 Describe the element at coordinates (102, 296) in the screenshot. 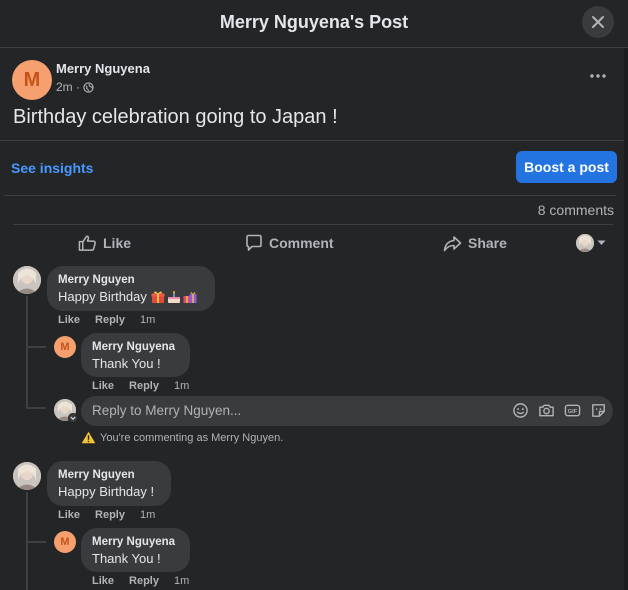

I see `comment-text-content: Happy Birthday` at that location.